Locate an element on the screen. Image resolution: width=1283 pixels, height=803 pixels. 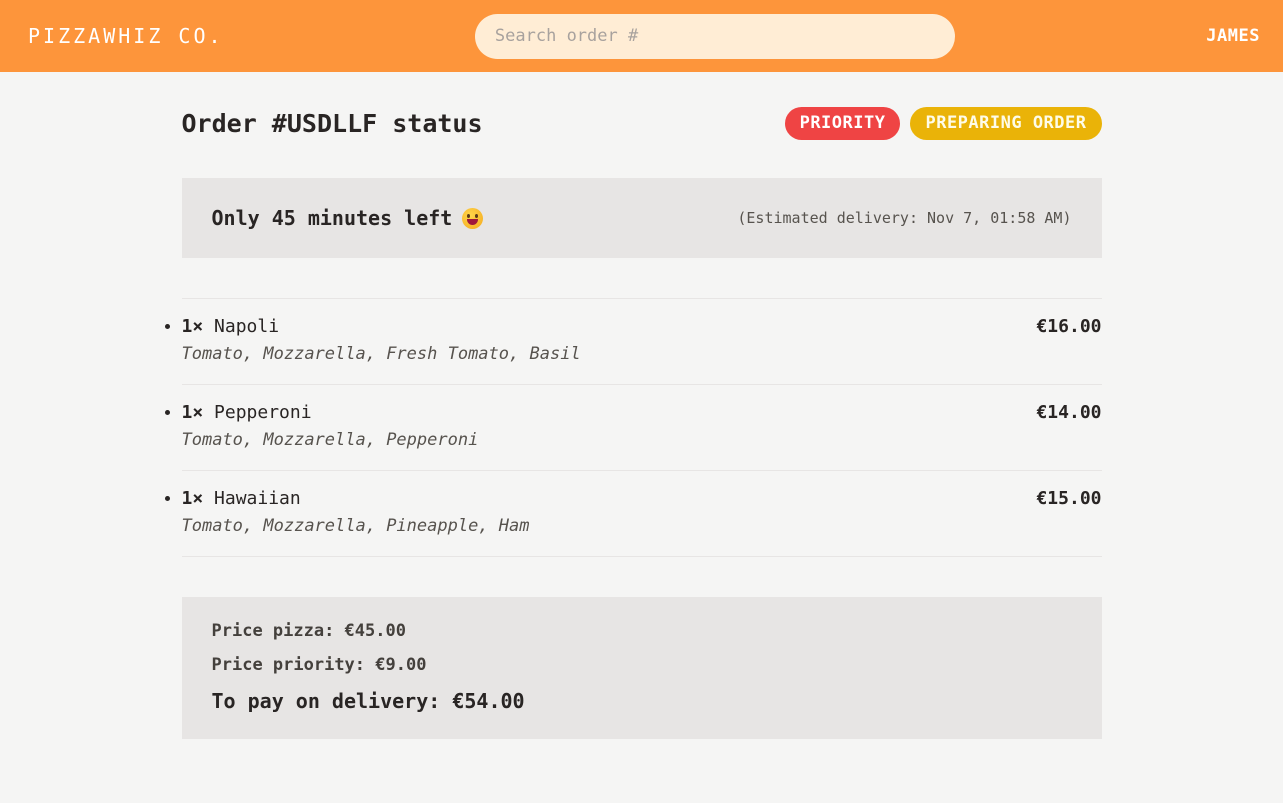
item-ingredients: Tomato, Mozzarella, Pepperoni is located at coordinates (330, 440).